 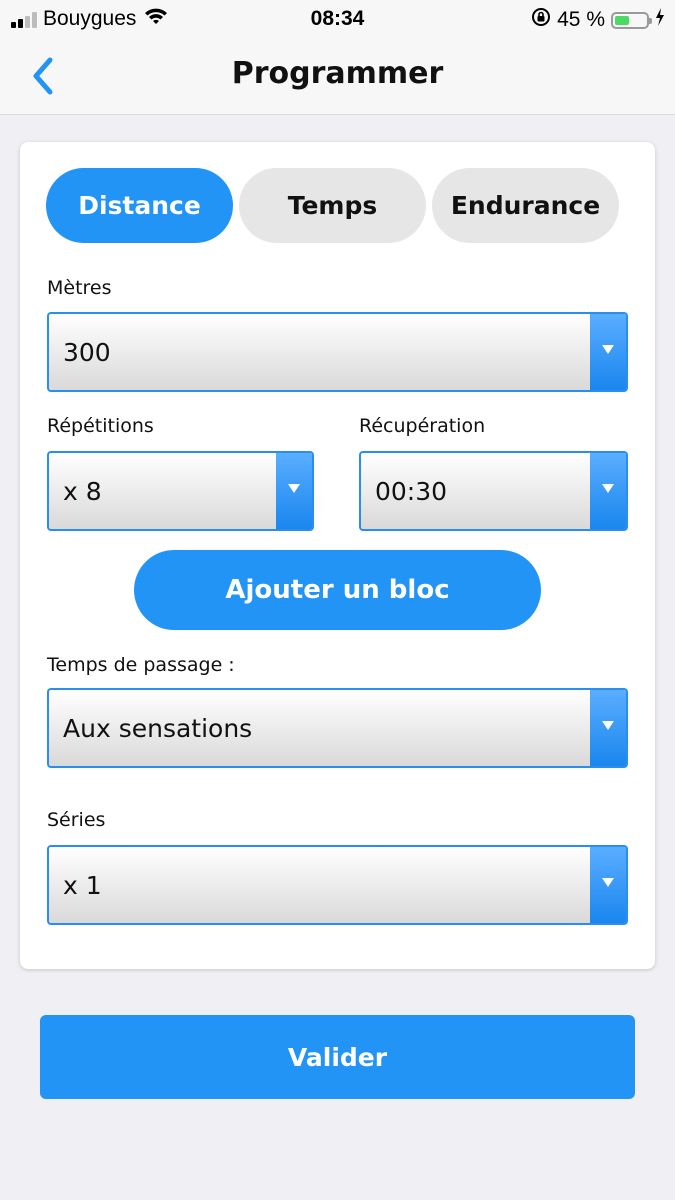 What do you see at coordinates (493, 491) in the screenshot?
I see `recuperation-select: 00:30` at bounding box center [493, 491].